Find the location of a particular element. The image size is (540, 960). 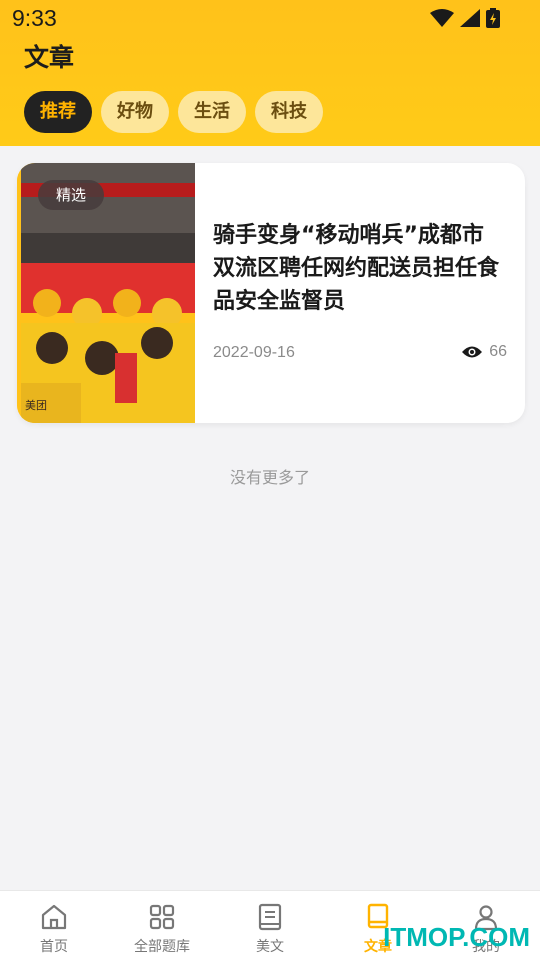

book-icon is located at coordinates (270, 917).